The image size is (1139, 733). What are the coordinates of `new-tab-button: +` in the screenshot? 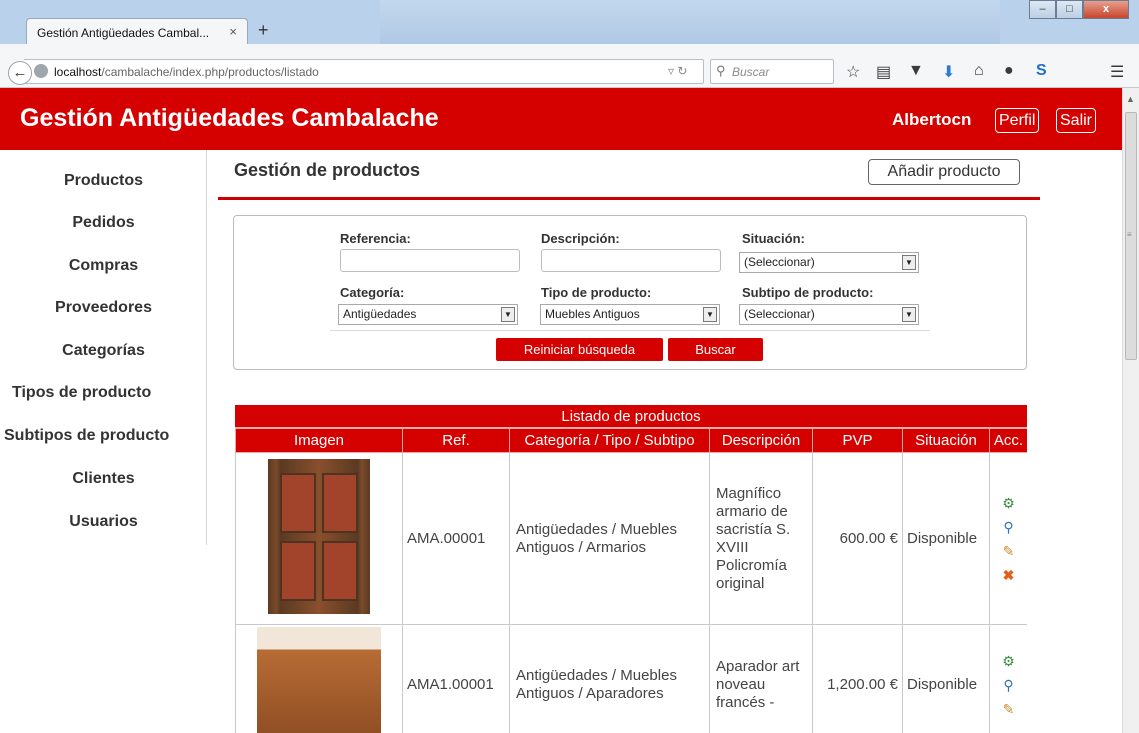 It's located at (263, 30).